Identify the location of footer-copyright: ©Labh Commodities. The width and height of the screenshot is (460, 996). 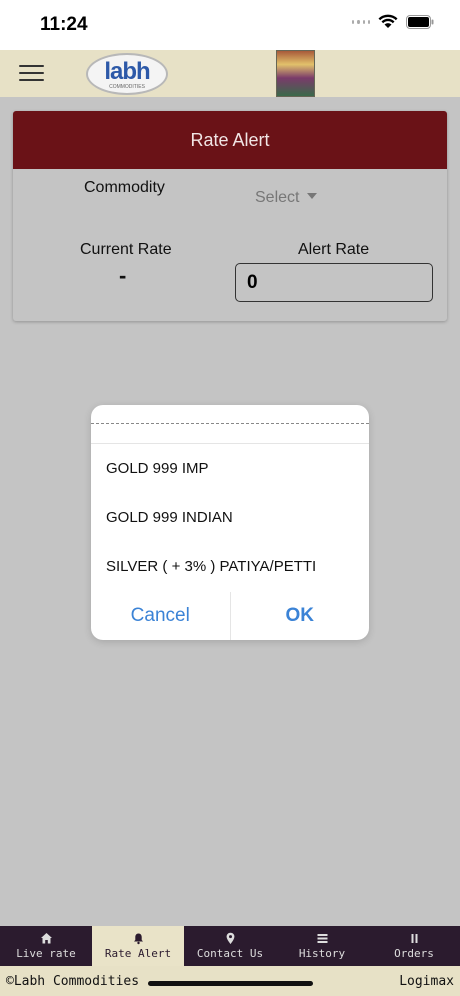
(73, 981).